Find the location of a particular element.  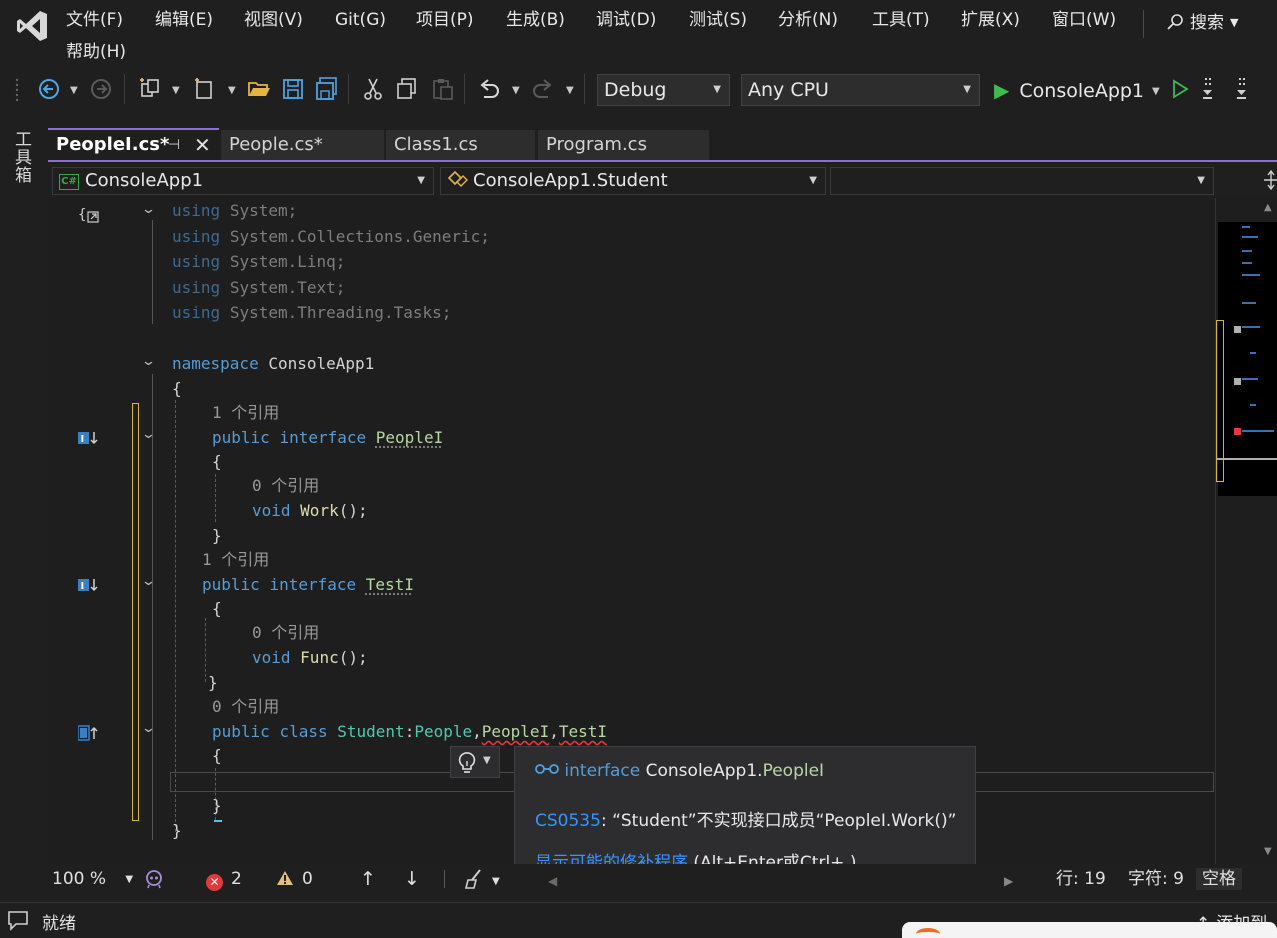

open-folder-icon is located at coordinates (259, 89).